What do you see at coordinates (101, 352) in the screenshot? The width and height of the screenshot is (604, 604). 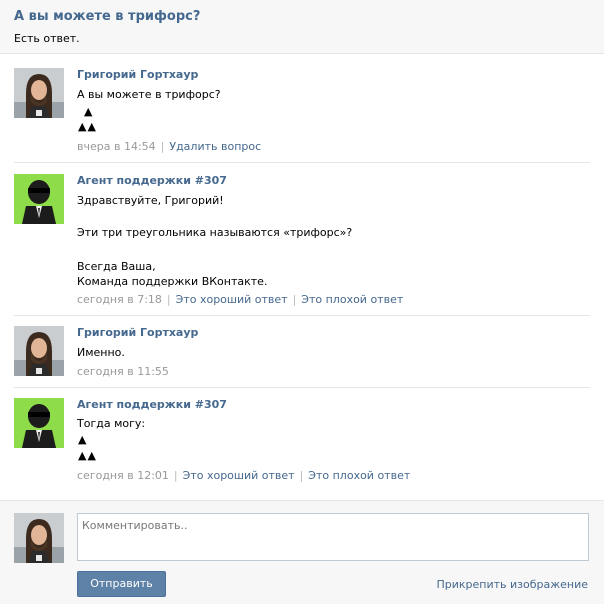 I see `message-text: Именно.` at bounding box center [101, 352].